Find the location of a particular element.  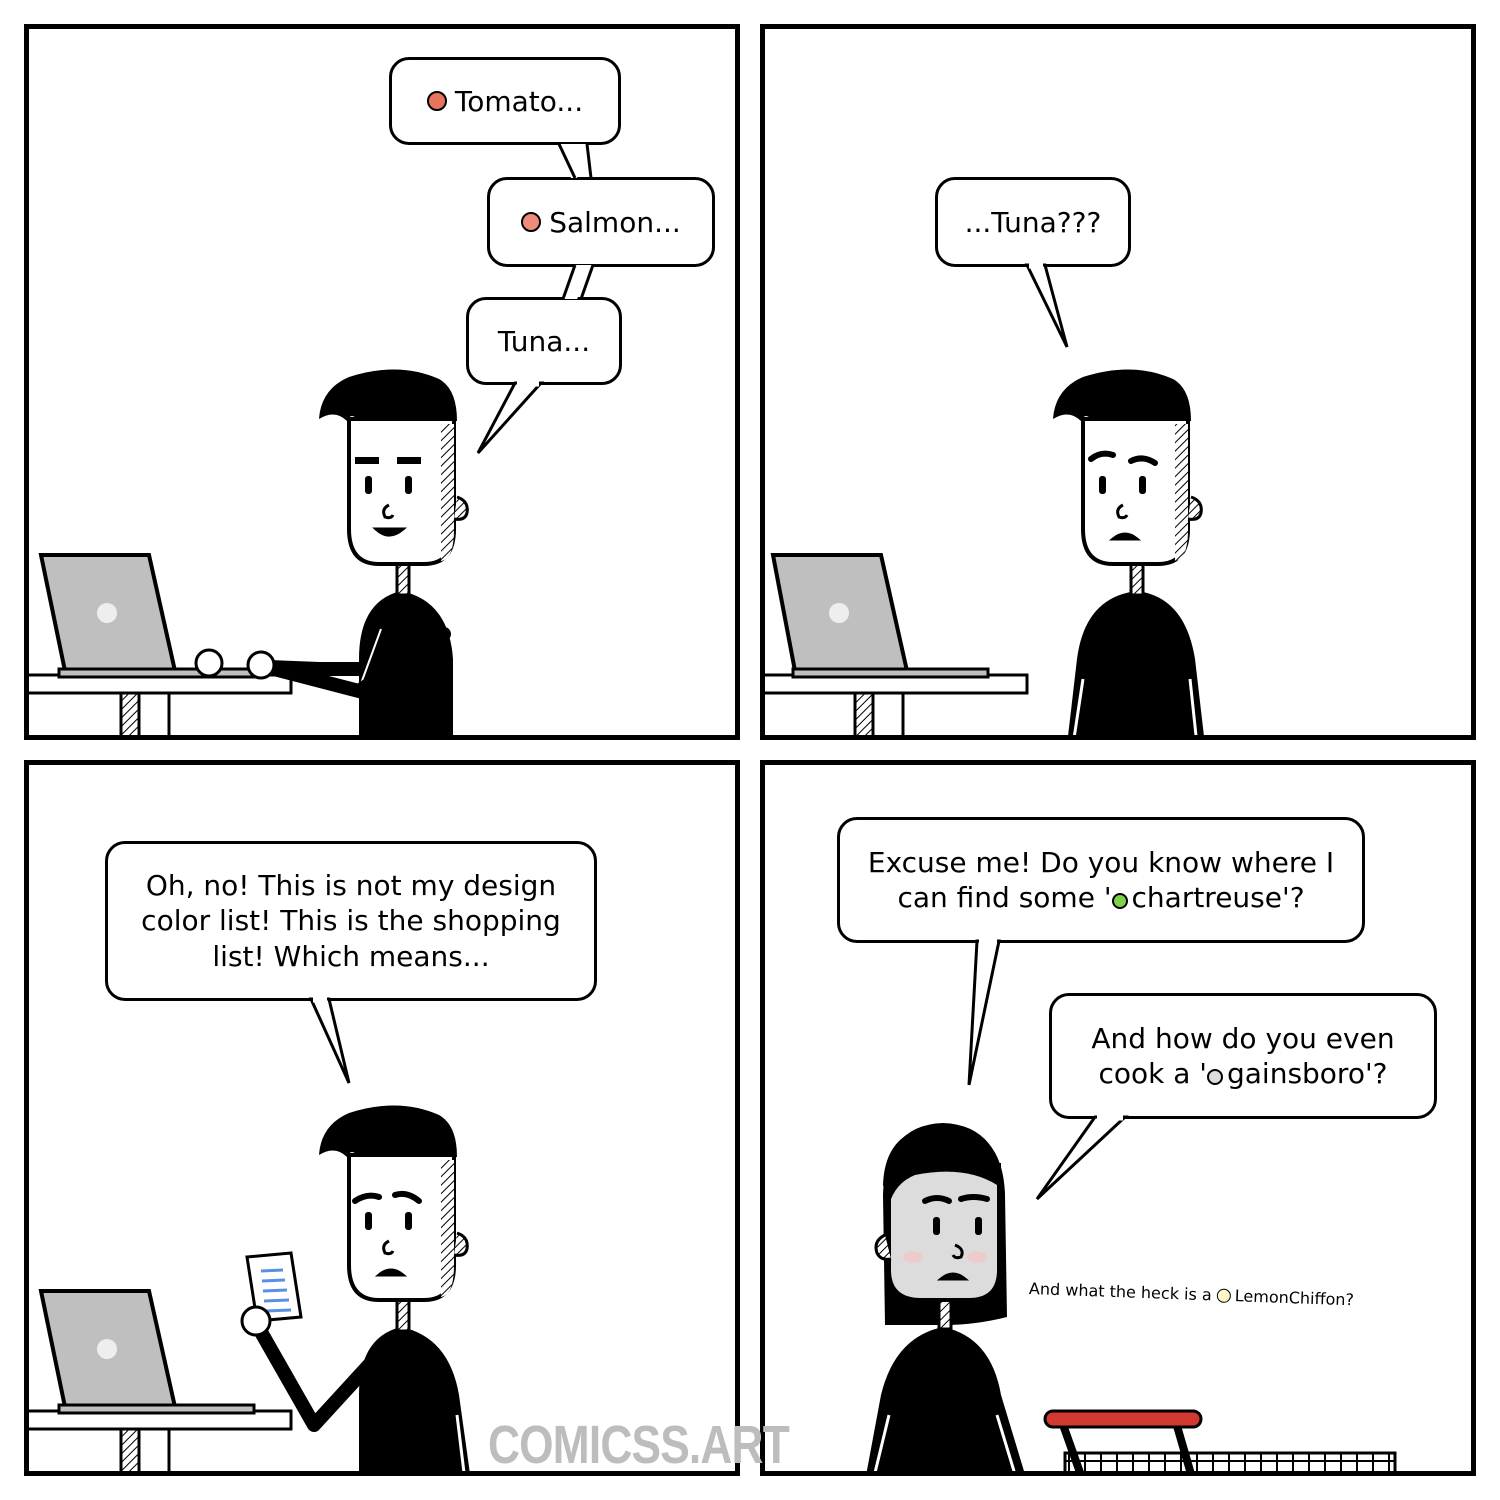

lemonchiffon-color-swatch is located at coordinates (1224, 1296).